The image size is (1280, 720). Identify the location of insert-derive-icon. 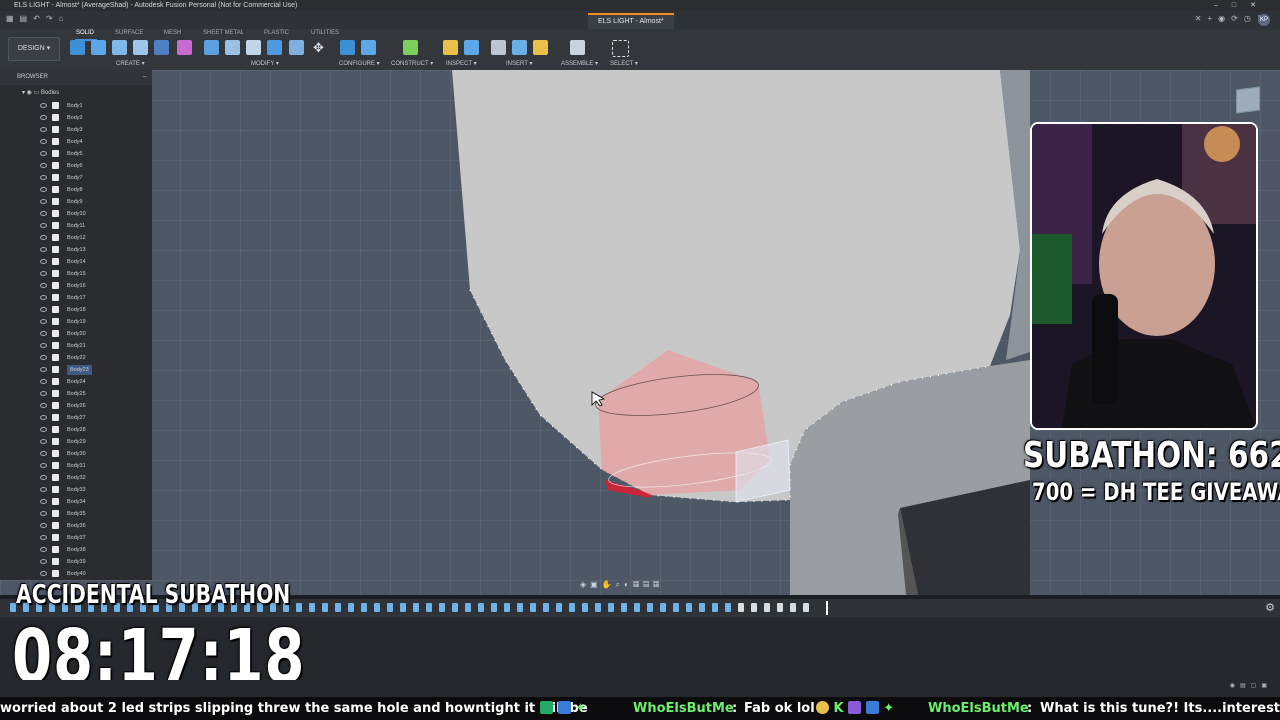
(498, 47).